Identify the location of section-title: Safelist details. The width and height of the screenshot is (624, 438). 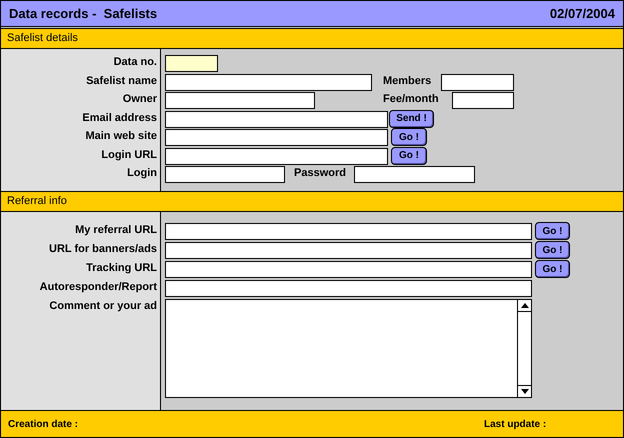
(42, 38).